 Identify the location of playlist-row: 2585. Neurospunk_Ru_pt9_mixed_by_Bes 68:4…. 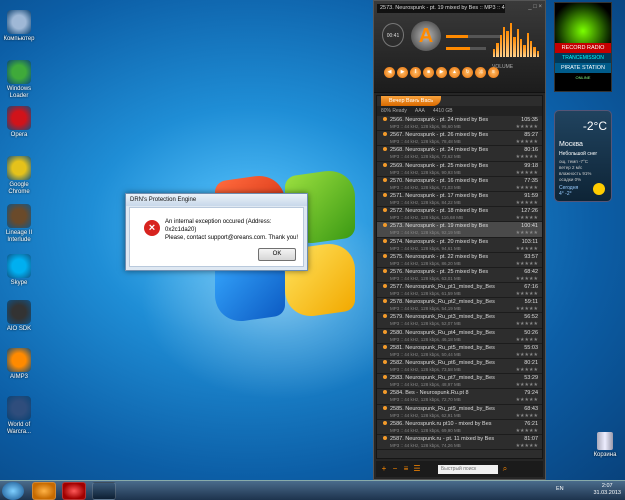
(459, 412).